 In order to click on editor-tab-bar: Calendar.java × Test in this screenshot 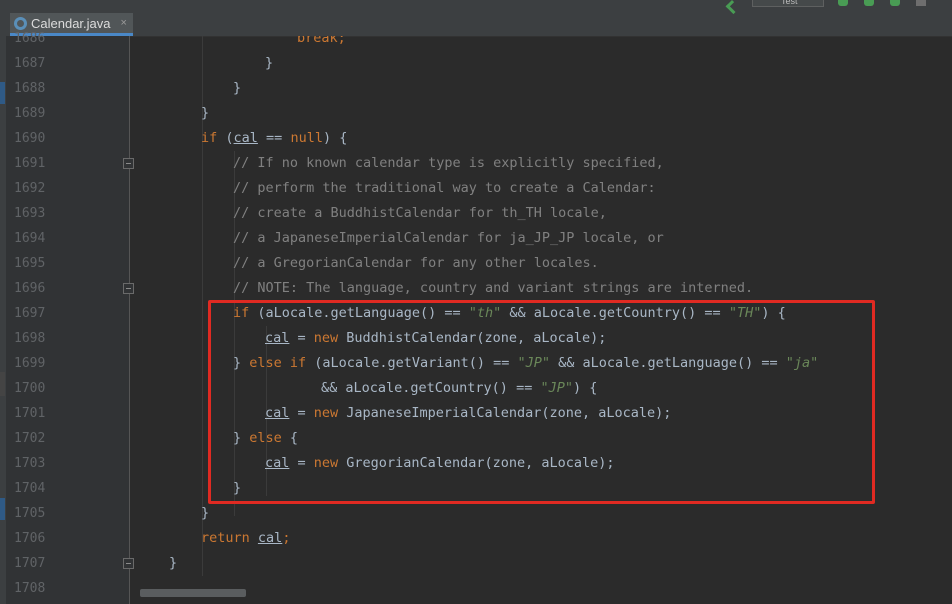, I will do `click(476, 18)`.